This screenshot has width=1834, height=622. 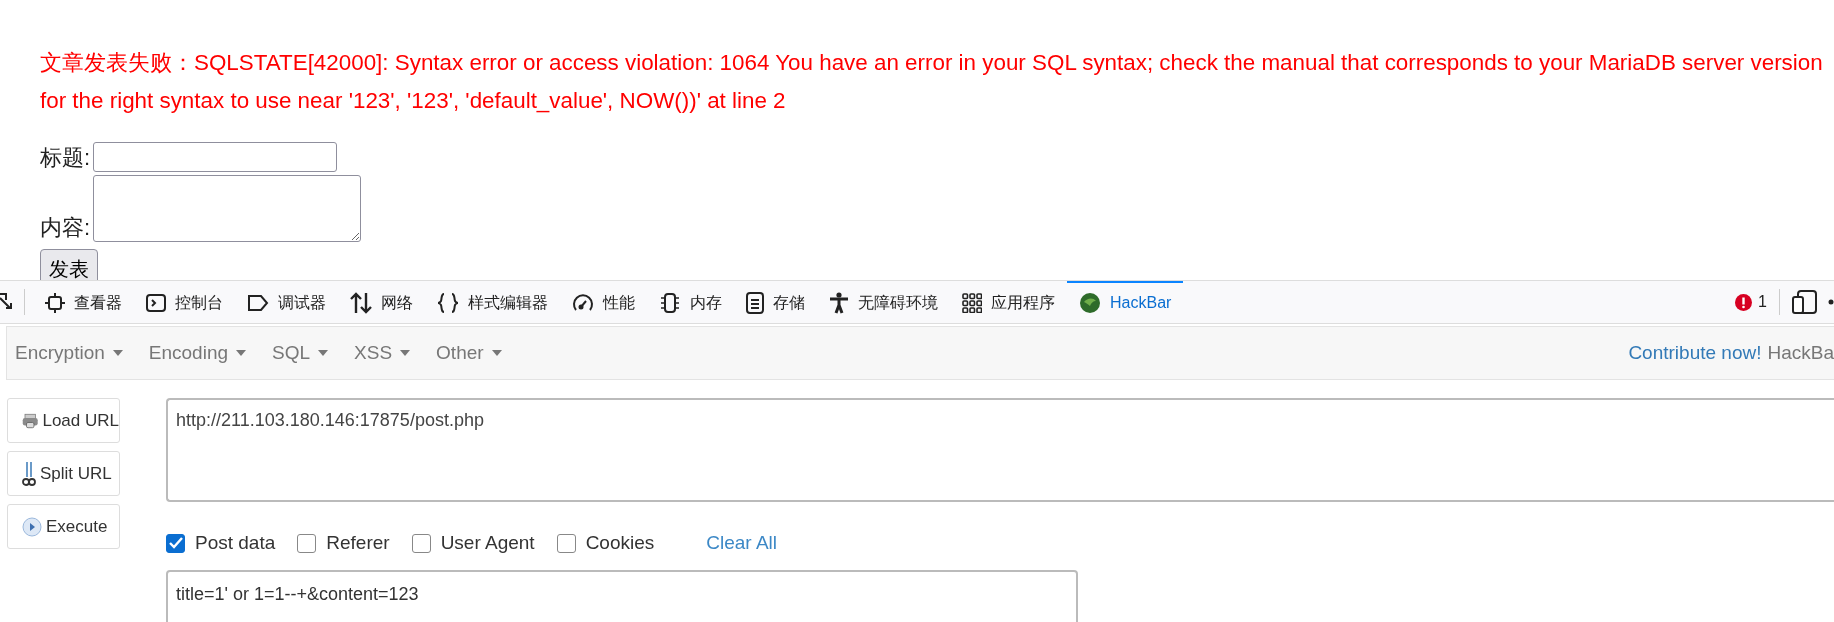 What do you see at coordinates (215, 157) in the screenshot?
I see `title-input` at bounding box center [215, 157].